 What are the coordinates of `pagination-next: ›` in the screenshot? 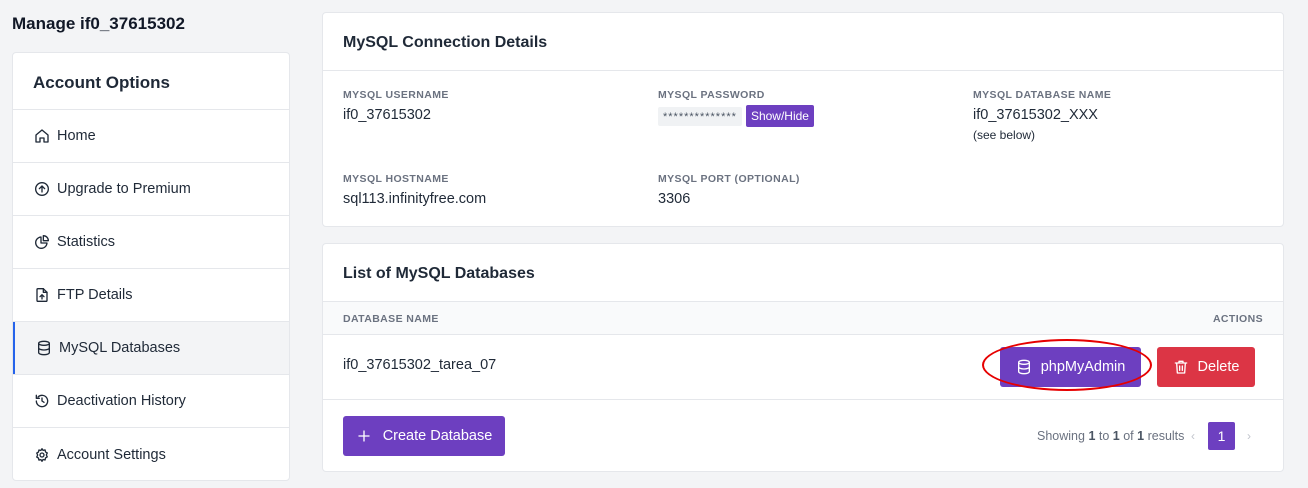 It's located at (1249, 436).